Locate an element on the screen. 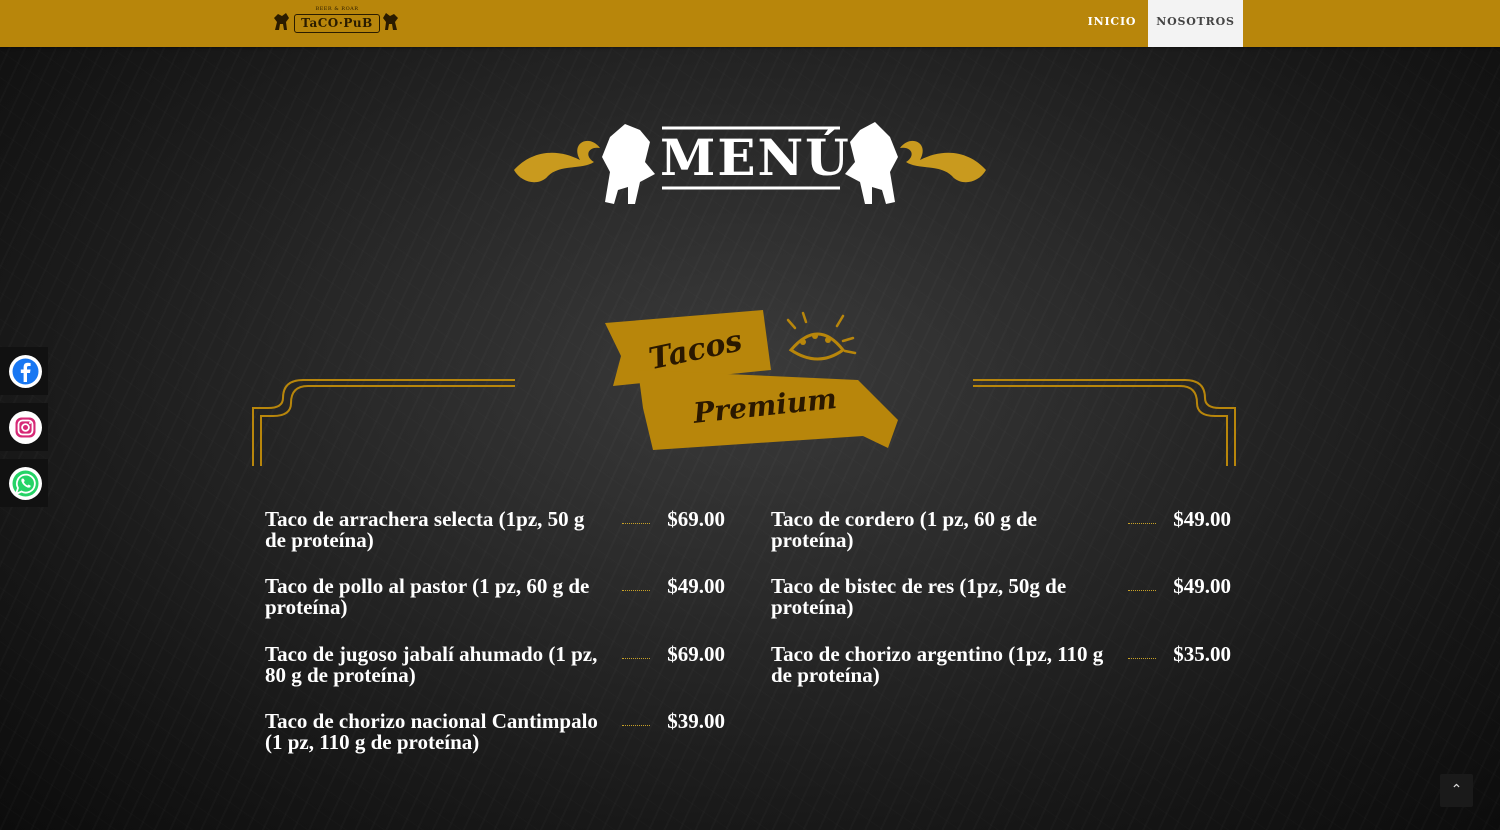 Image resolution: width=1500 pixels, height=830 pixels. menu-item-price: $35.00 is located at coordinates (1202, 654).